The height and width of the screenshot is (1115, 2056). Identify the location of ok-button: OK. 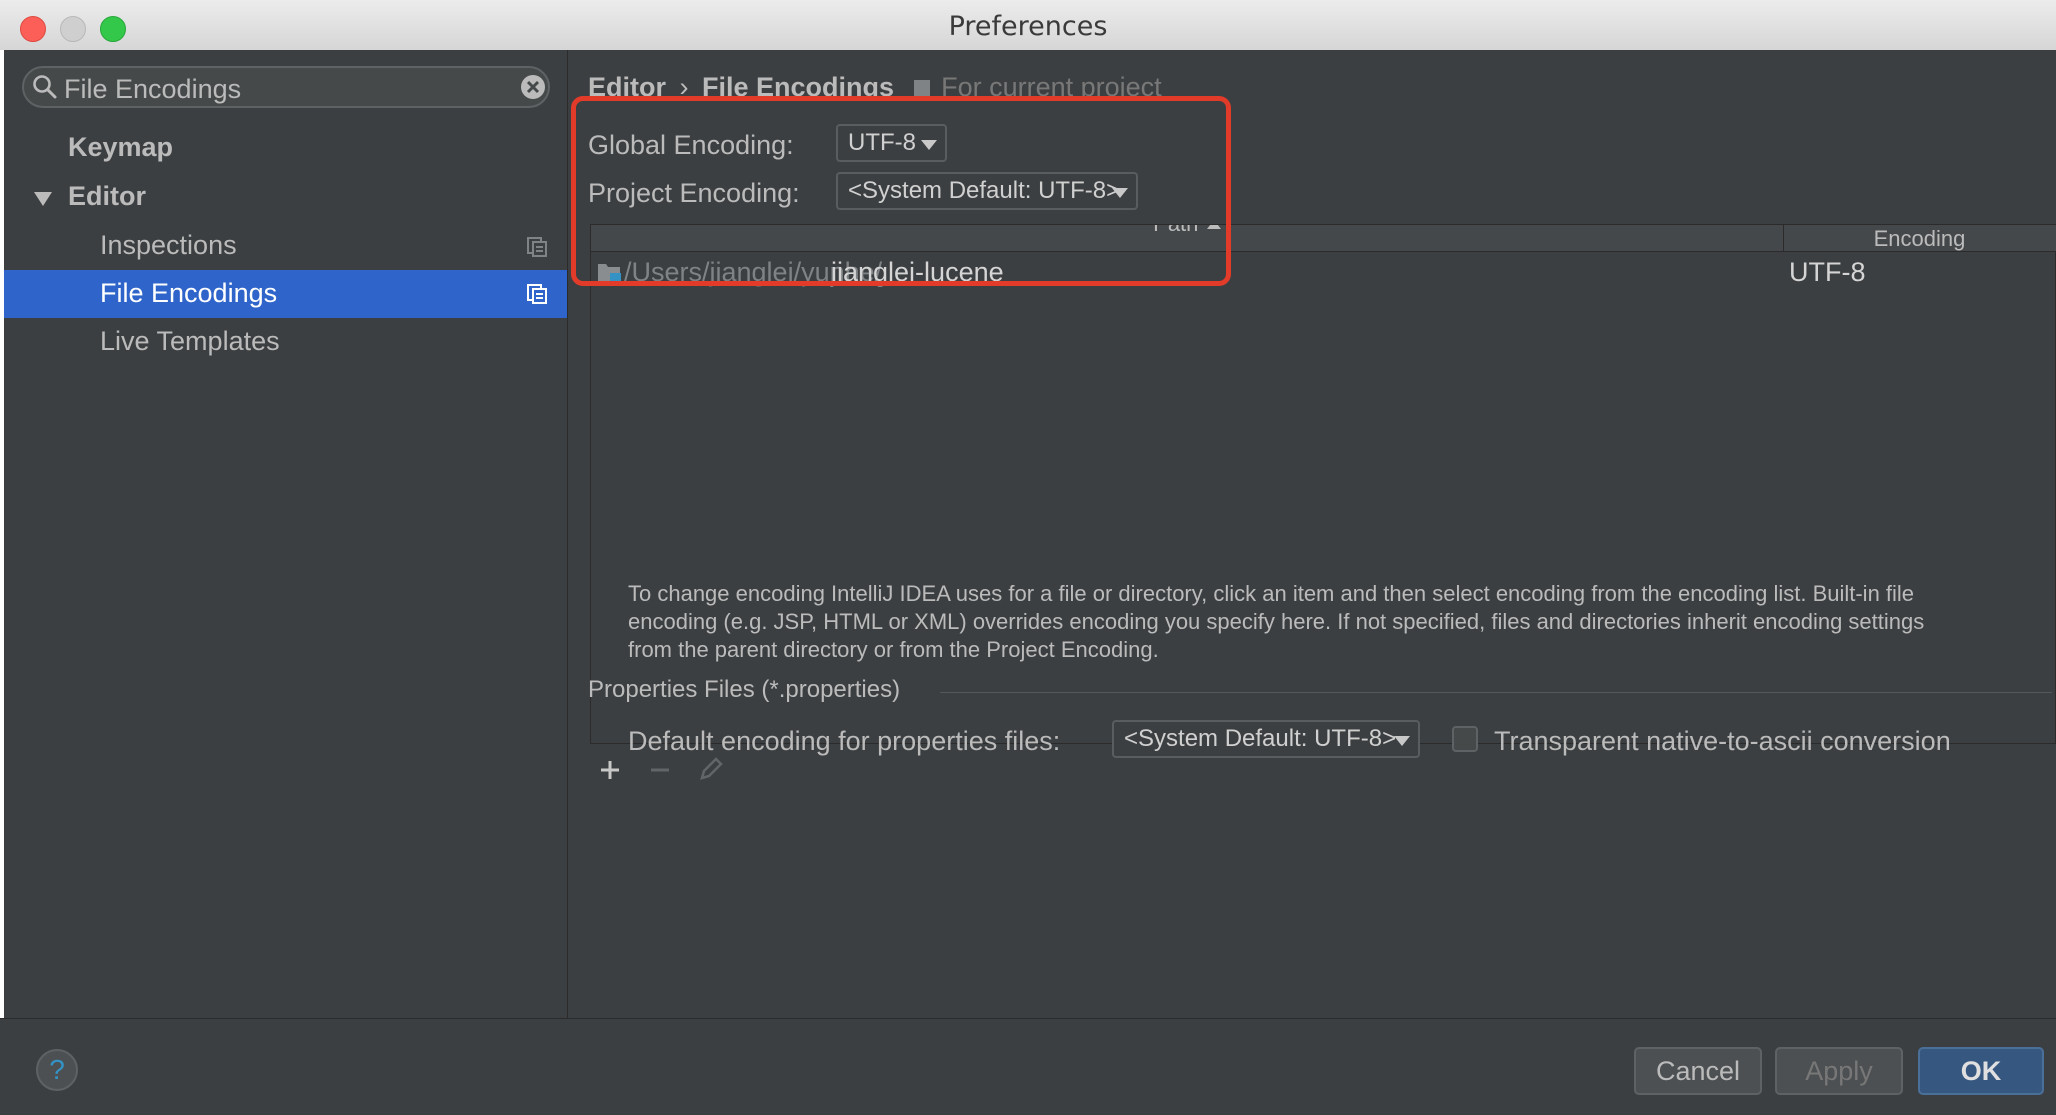
(1981, 1071).